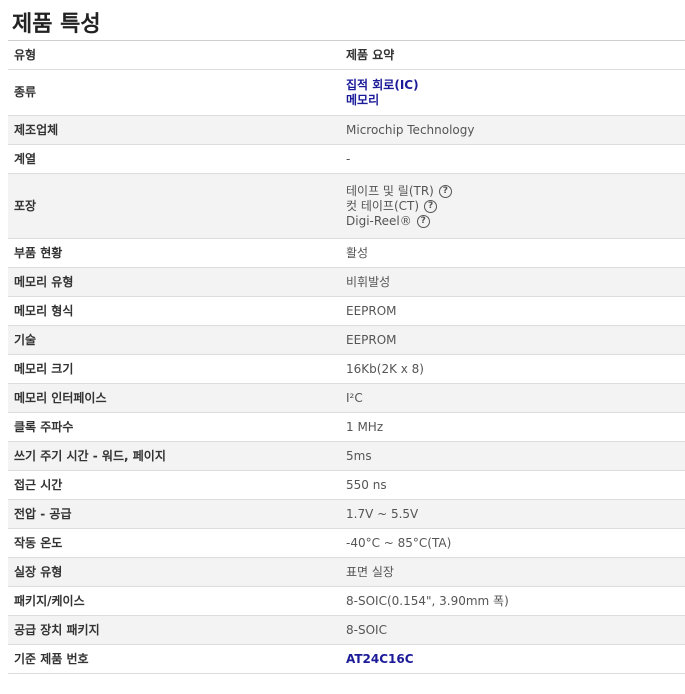  I want to click on row-label: 작동 온도, so click(169, 543).